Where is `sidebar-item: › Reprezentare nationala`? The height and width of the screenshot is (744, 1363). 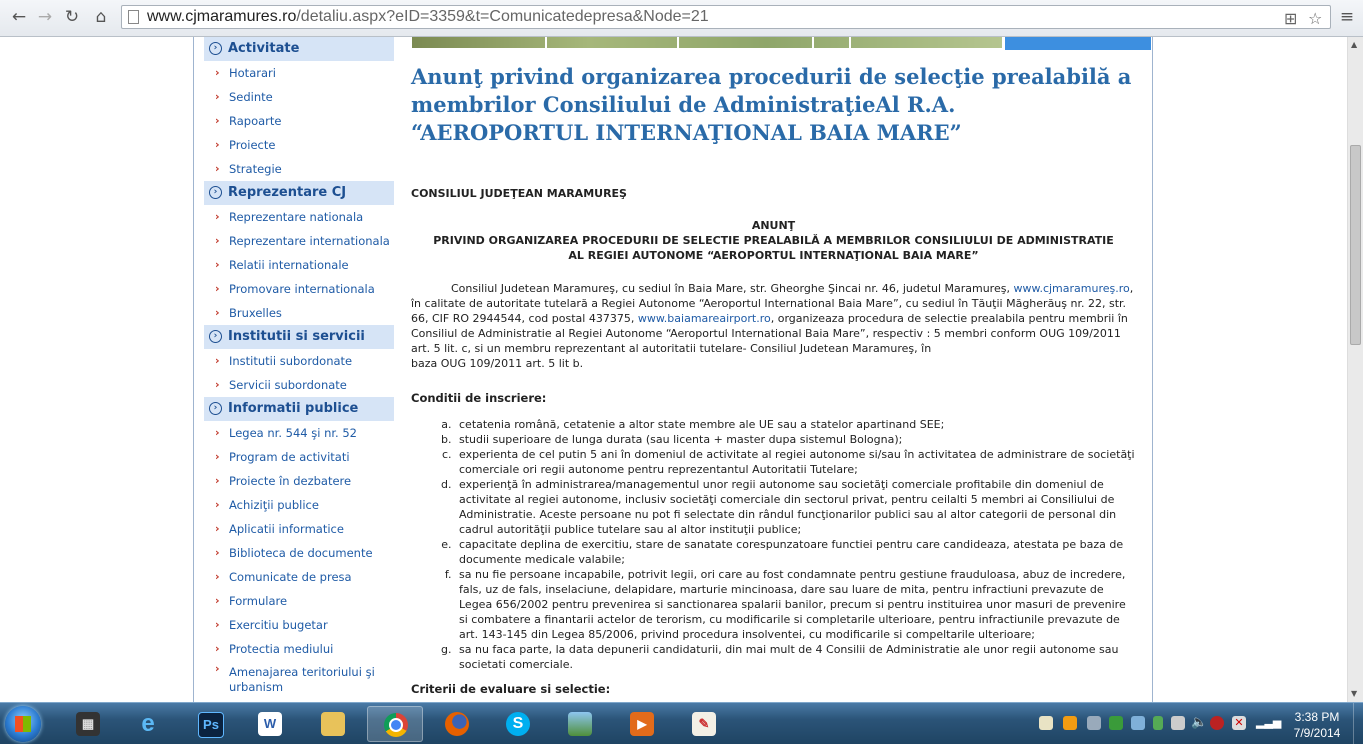
sidebar-item: › Reprezentare nationala is located at coordinates (299, 217).